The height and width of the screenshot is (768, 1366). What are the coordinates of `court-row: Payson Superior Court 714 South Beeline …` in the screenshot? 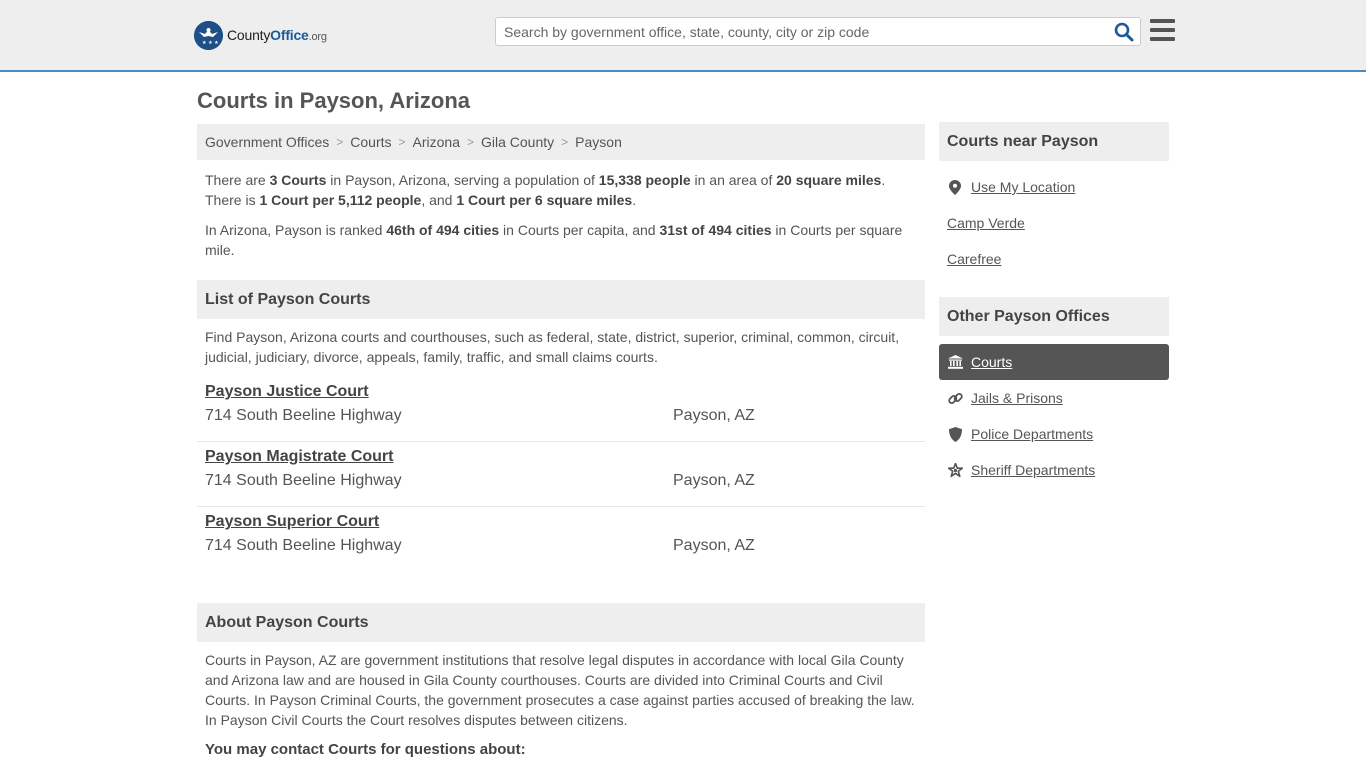 It's located at (561, 539).